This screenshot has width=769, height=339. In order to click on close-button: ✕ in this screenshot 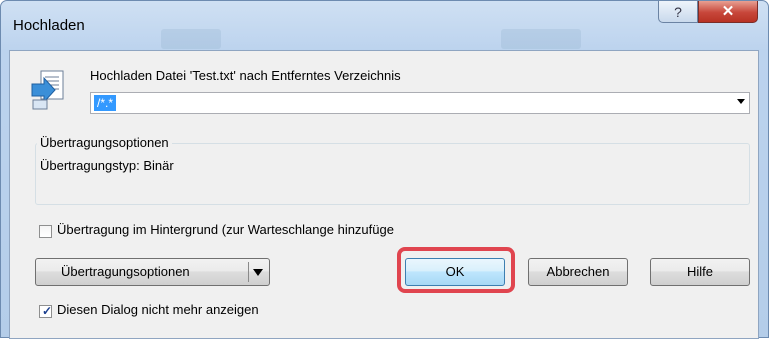, I will do `click(728, 12)`.